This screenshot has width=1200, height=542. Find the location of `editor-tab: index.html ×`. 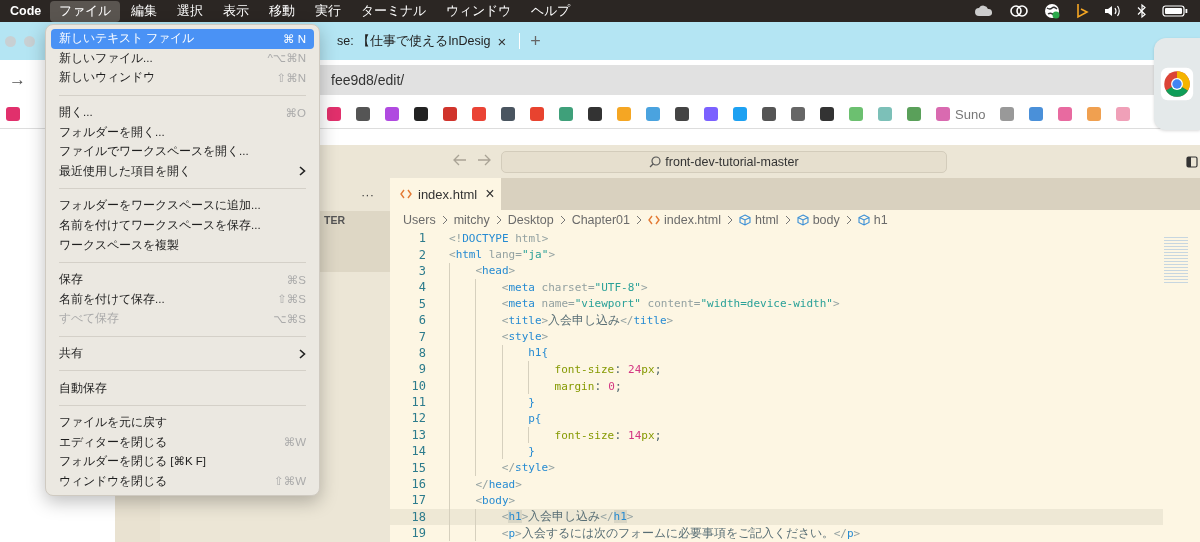

editor-tab: index.html × is located at coordinates (445, 194).